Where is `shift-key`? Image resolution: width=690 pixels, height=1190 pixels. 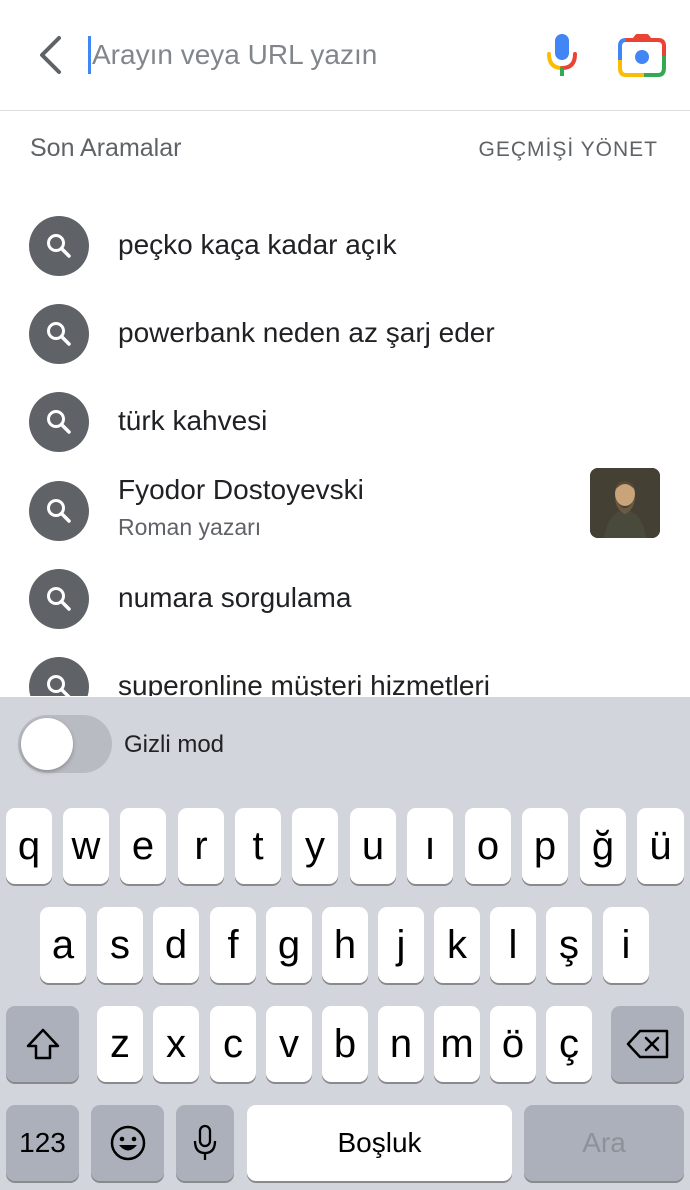 shift-key is located at coordinates (42, 1044).